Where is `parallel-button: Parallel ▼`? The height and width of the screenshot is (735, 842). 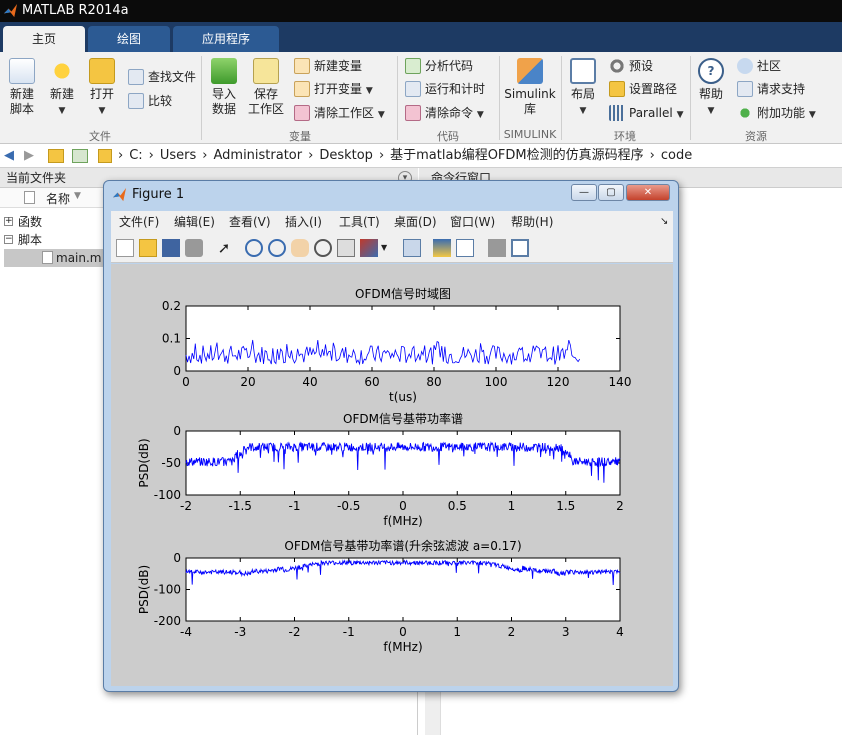 parallel-button: Parallel ▼ is located at coordinates (646, 113).